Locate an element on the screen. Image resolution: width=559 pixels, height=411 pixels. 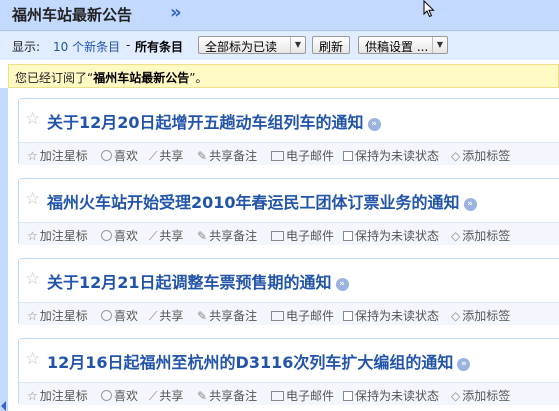
new-items-link: 10 个新条目 is located at coordinates (86, 46).